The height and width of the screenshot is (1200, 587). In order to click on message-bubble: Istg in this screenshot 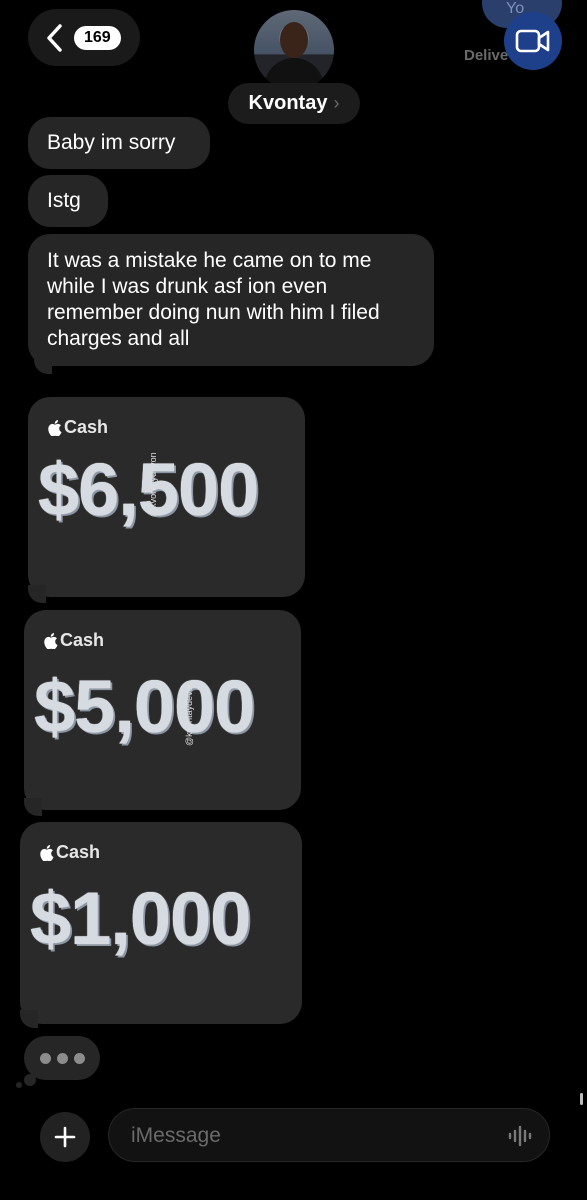, I will do `click(68, 201)`.